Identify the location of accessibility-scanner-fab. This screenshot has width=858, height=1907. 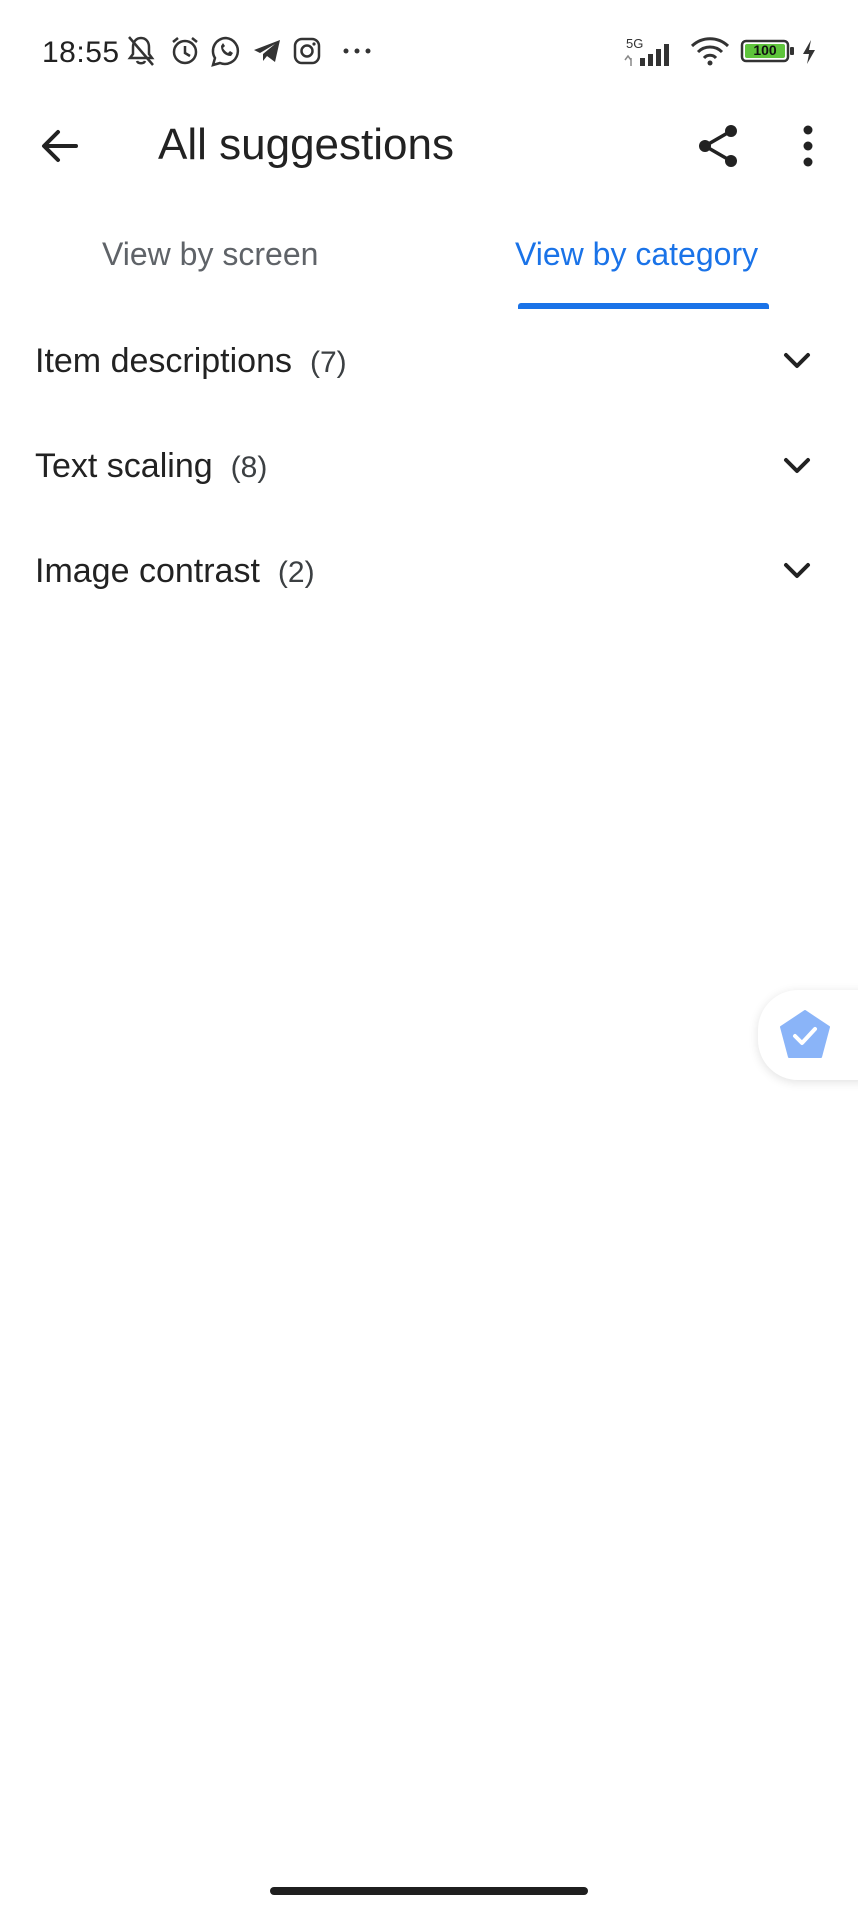
(808, 1035).